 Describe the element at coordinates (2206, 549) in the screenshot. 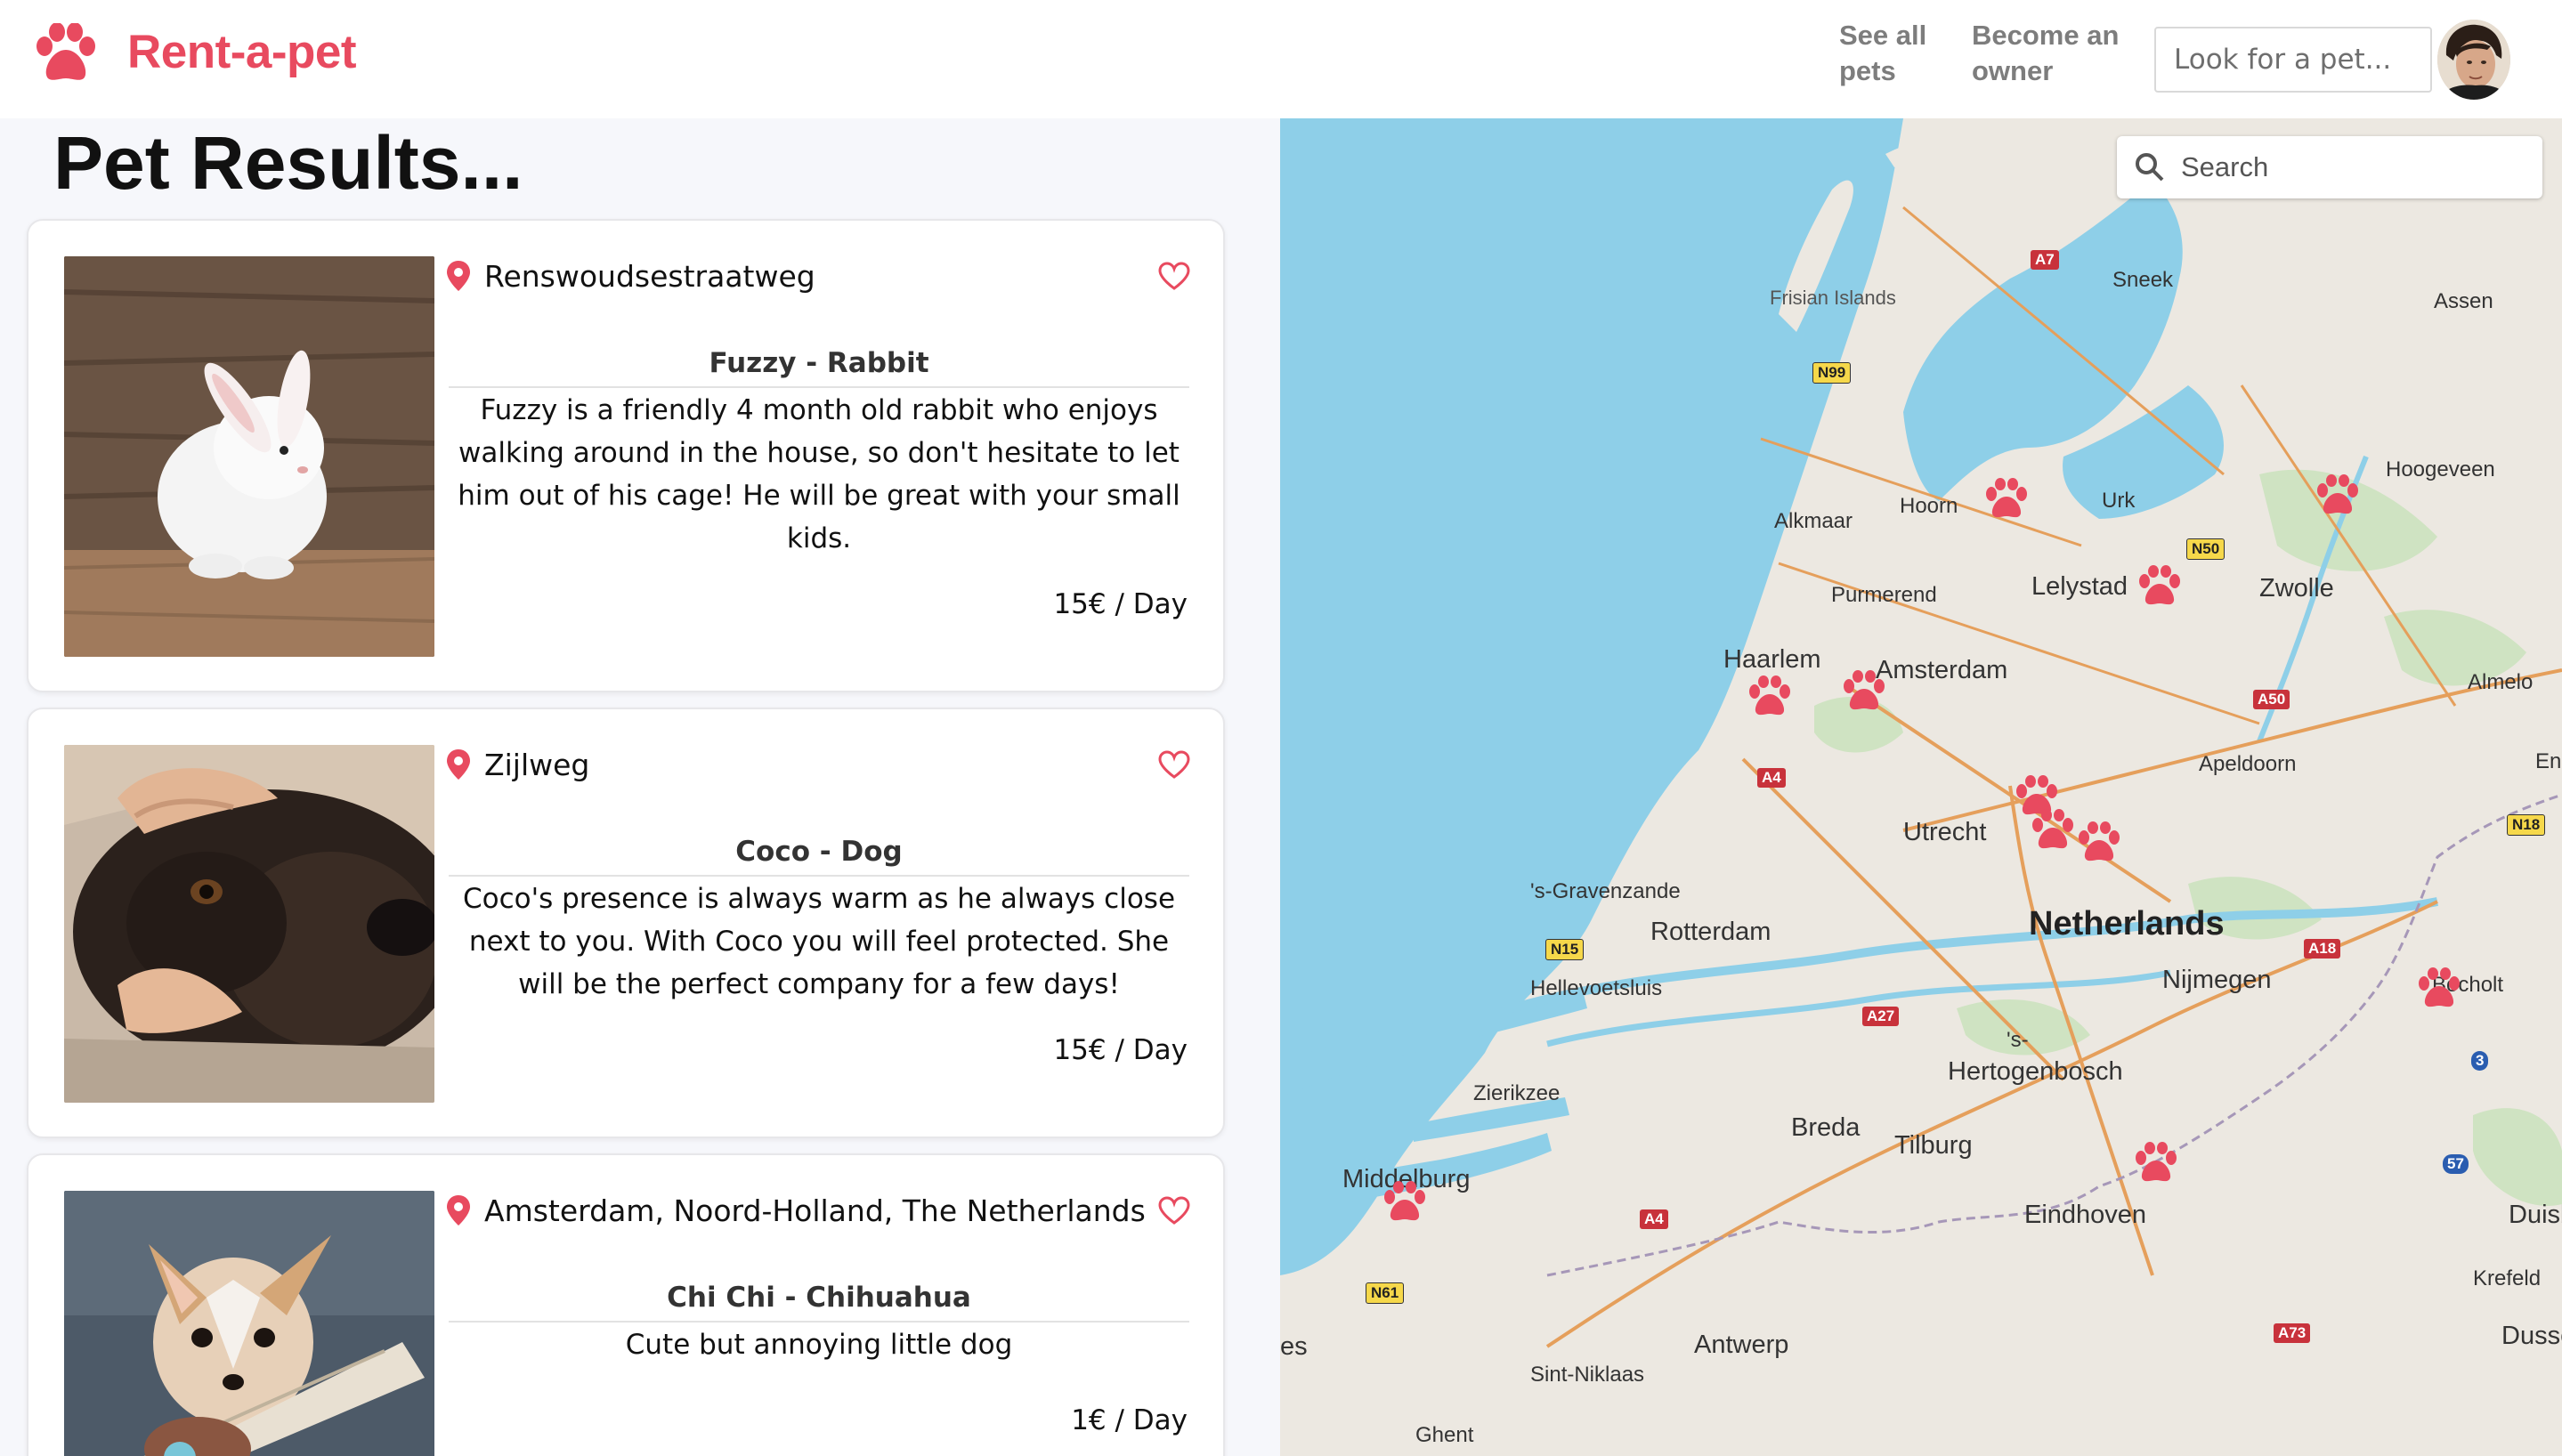

I see `road-shield-n50: N50` at that location.